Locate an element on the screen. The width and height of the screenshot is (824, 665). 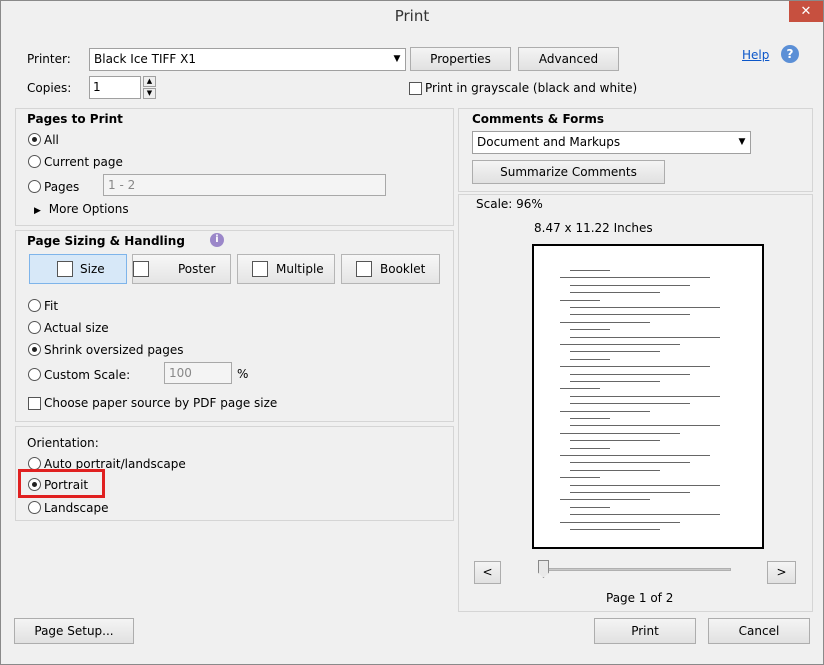
tab-size: Size is located at coordinates (78, 269).